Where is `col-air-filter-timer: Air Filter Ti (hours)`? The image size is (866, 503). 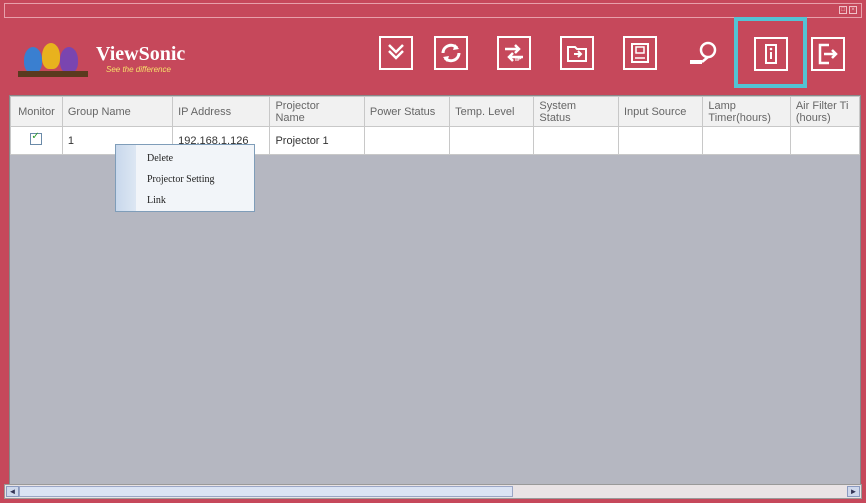 col-air-filter-timer: Air Filter Ti (hours) is located at coordinates (824, 111).